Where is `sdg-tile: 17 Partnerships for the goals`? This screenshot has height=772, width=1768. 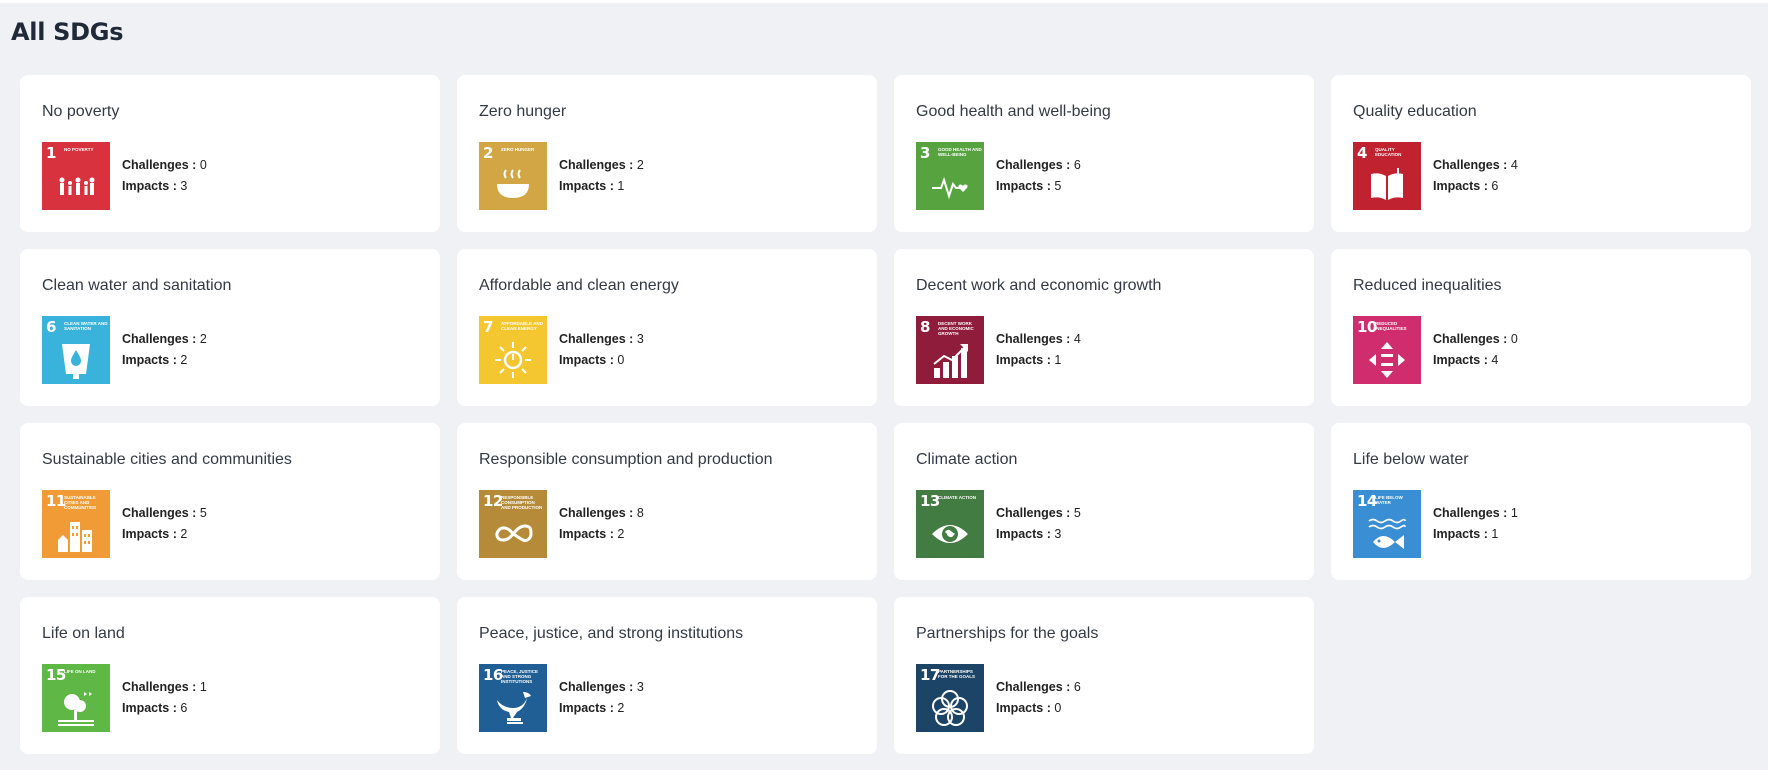
sdg-tile: 17 Partnerships for the goals is located at coordinates (950, 698).